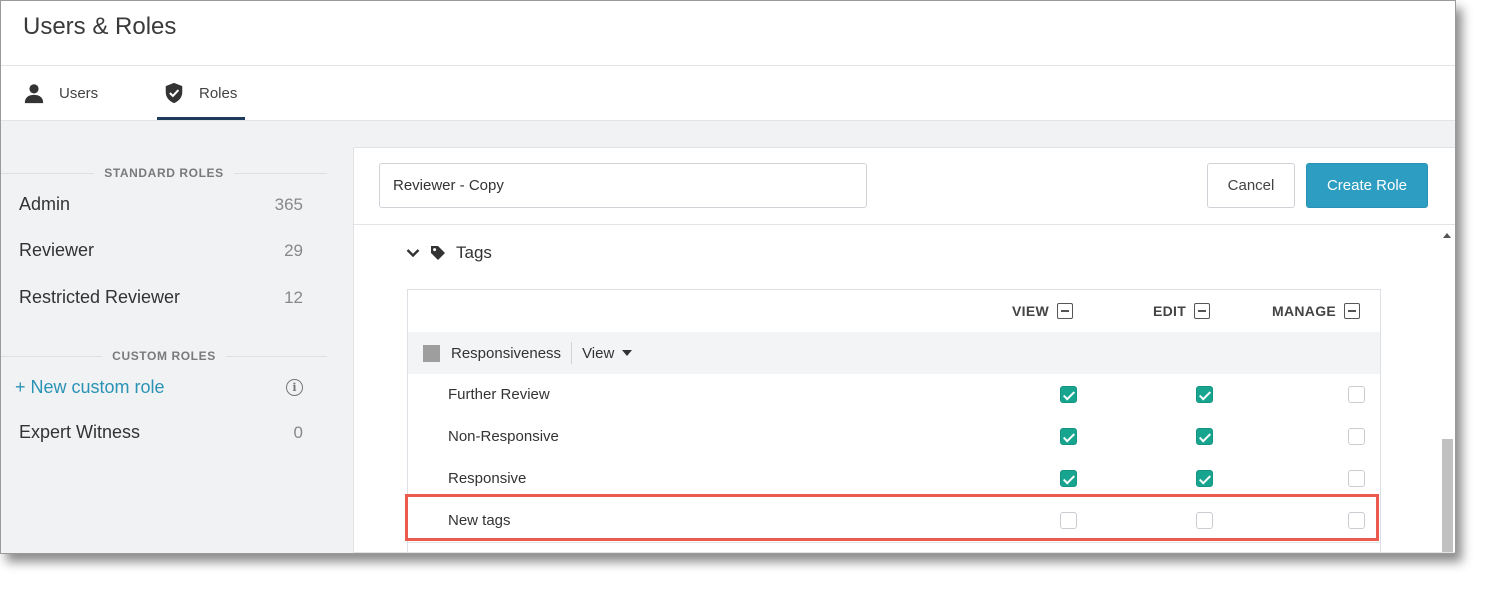 The image size is (1496, 593). What do you see at coordinates (161, 250) in the screenshot?
I see `role-item-reviewer: Reviewer 29` at bounding box center [161, 250].